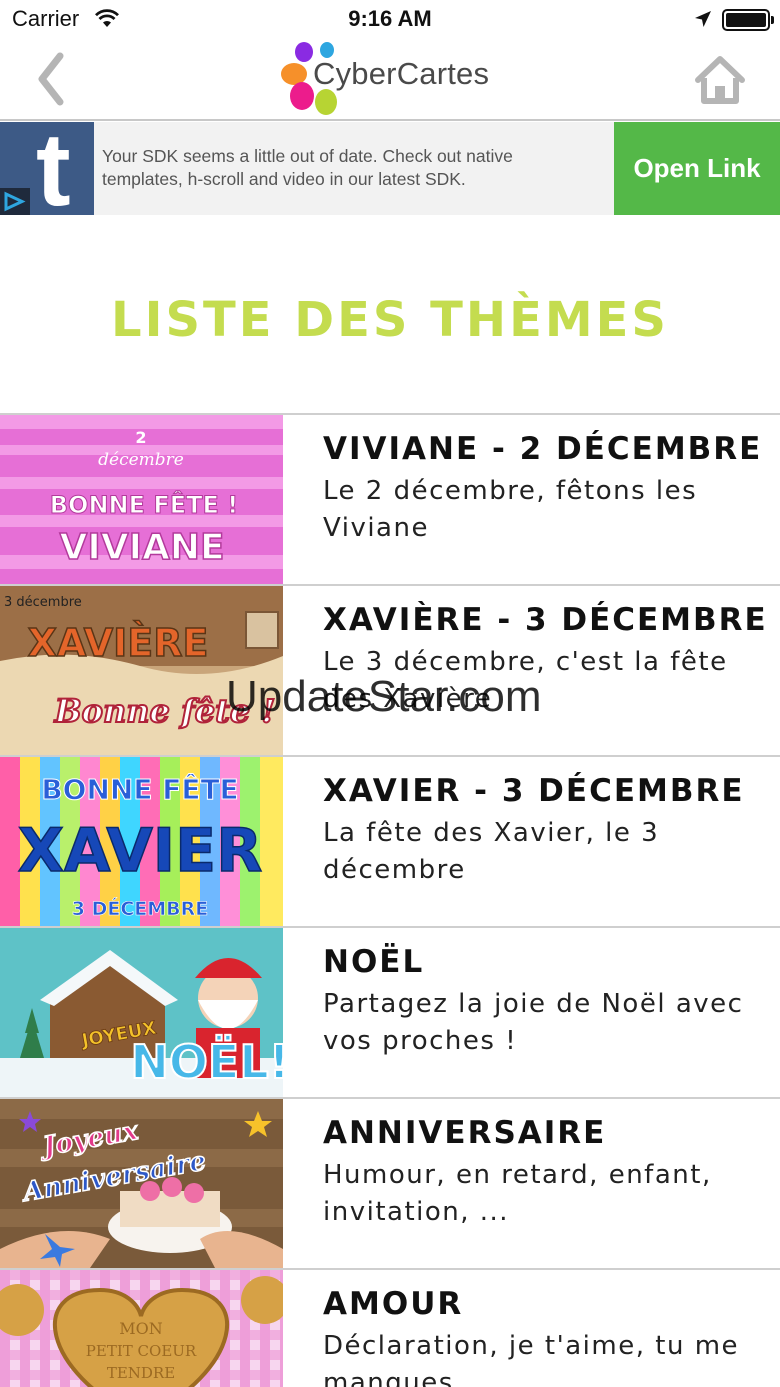  I want to click on battery-icon, so click(748, 20).